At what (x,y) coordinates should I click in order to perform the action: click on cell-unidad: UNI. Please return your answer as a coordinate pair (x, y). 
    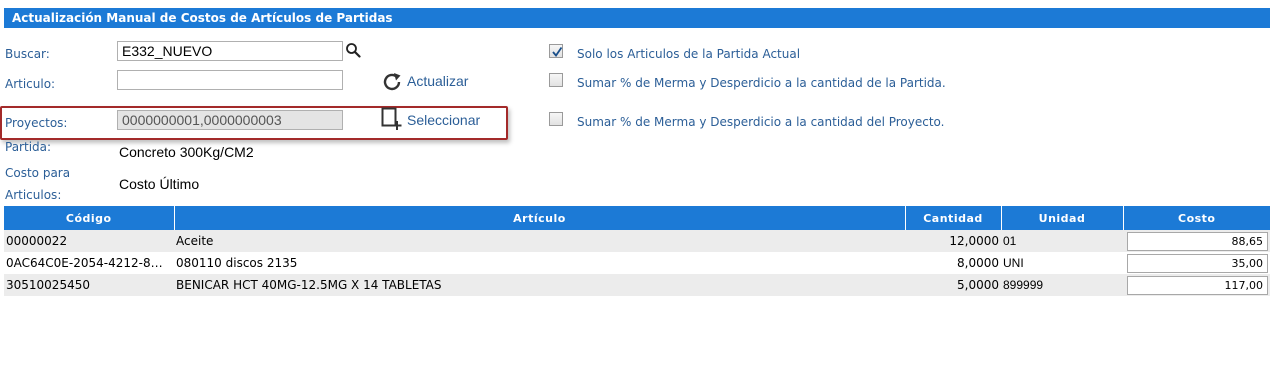
    Looking at the image, I should click on (1062, 263).